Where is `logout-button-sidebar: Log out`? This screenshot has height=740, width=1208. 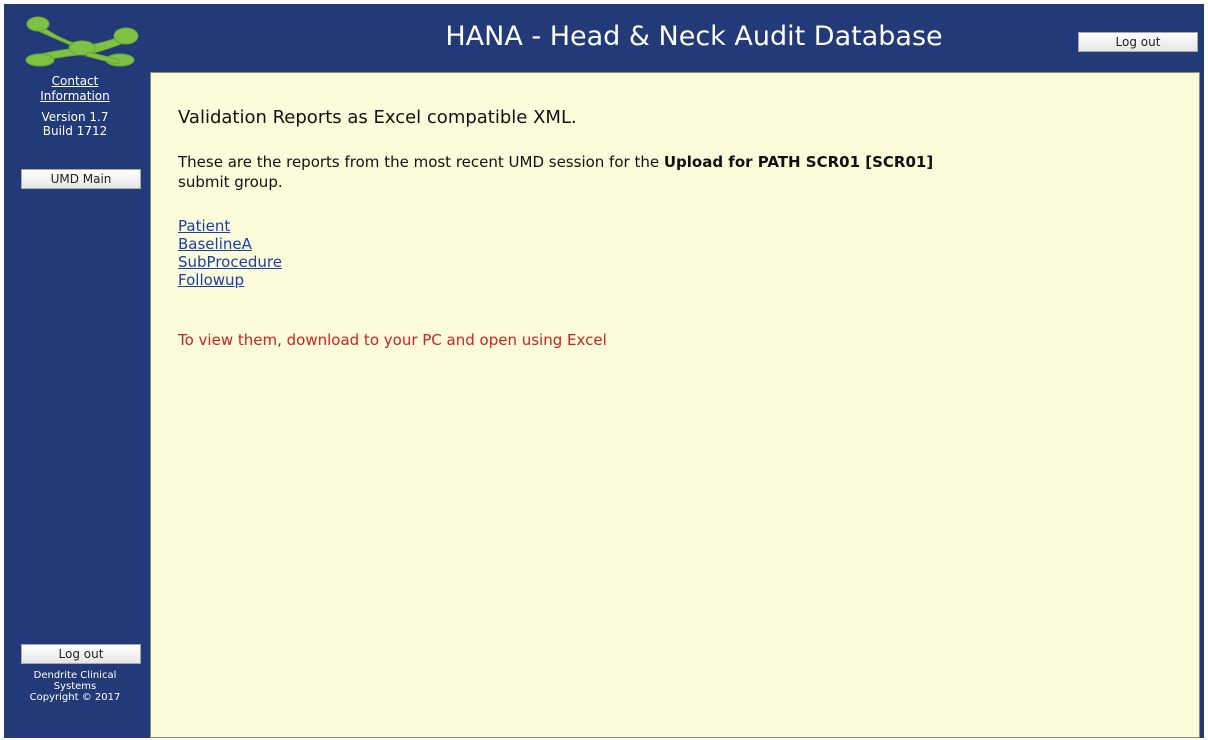 logout-button-sidebar: Log out is located at coordinates (81, 654).